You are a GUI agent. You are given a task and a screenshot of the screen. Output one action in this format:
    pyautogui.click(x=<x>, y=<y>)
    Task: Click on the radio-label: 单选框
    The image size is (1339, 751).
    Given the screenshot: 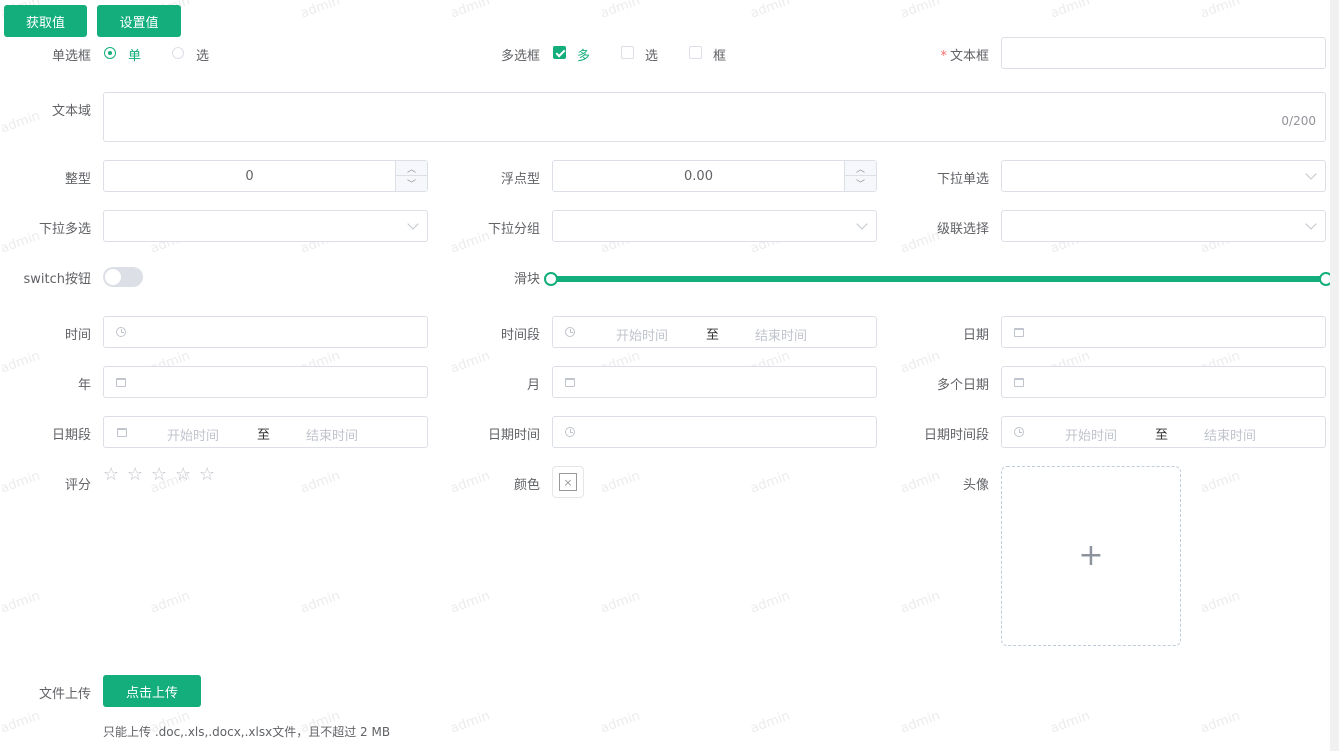 What is the action you would take?
    pyautogui.click(x=71, y=56)
    